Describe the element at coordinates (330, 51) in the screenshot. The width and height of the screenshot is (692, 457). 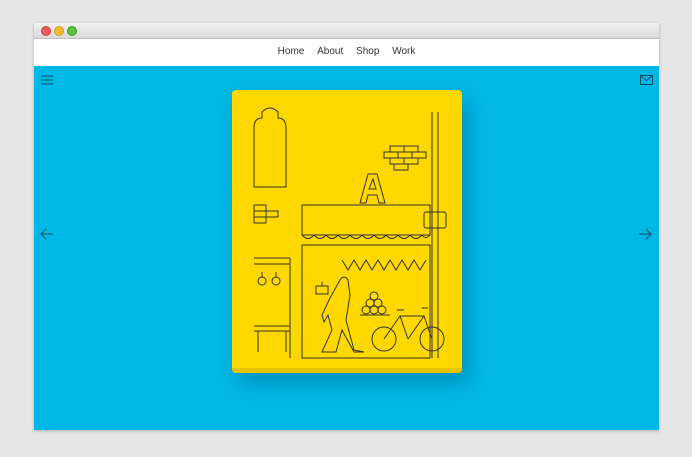
I see `nav-link-about: About` at that location.